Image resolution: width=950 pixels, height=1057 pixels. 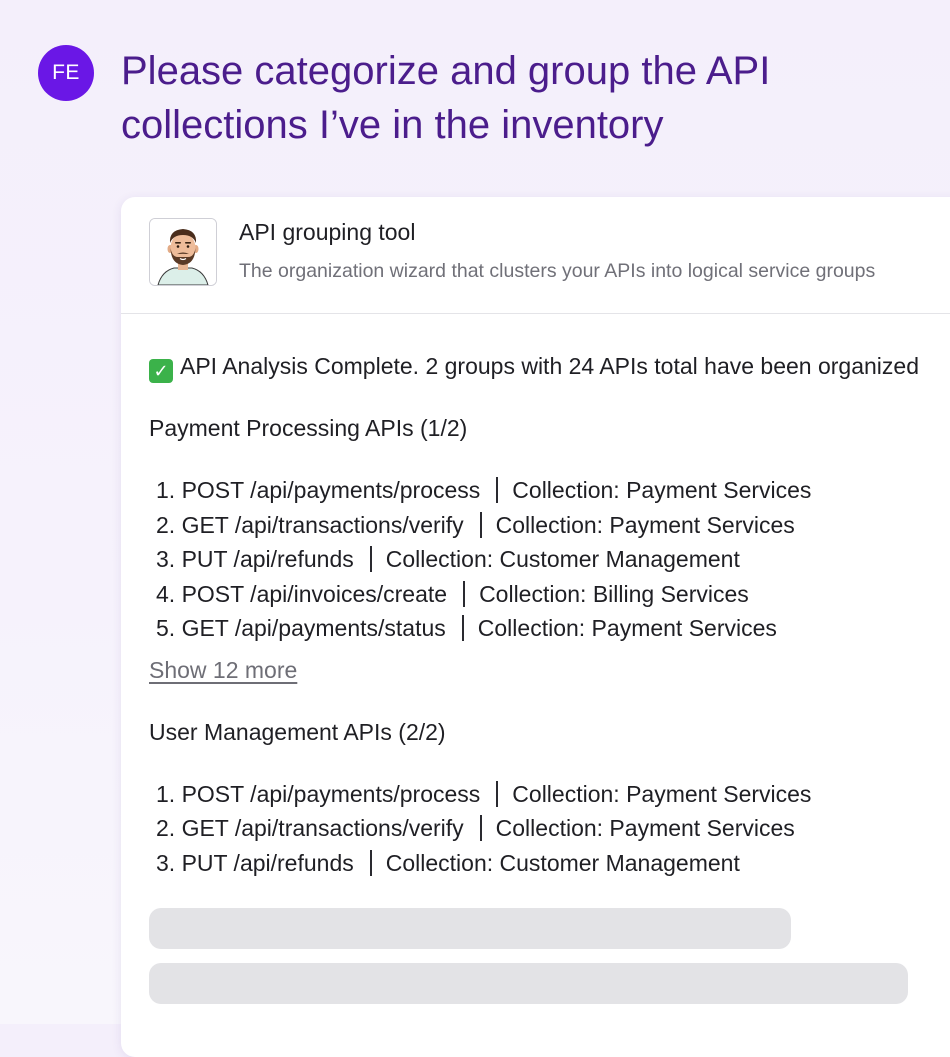 I want to click on show-more-link: Show 12 more, so click(x=223, y=670).